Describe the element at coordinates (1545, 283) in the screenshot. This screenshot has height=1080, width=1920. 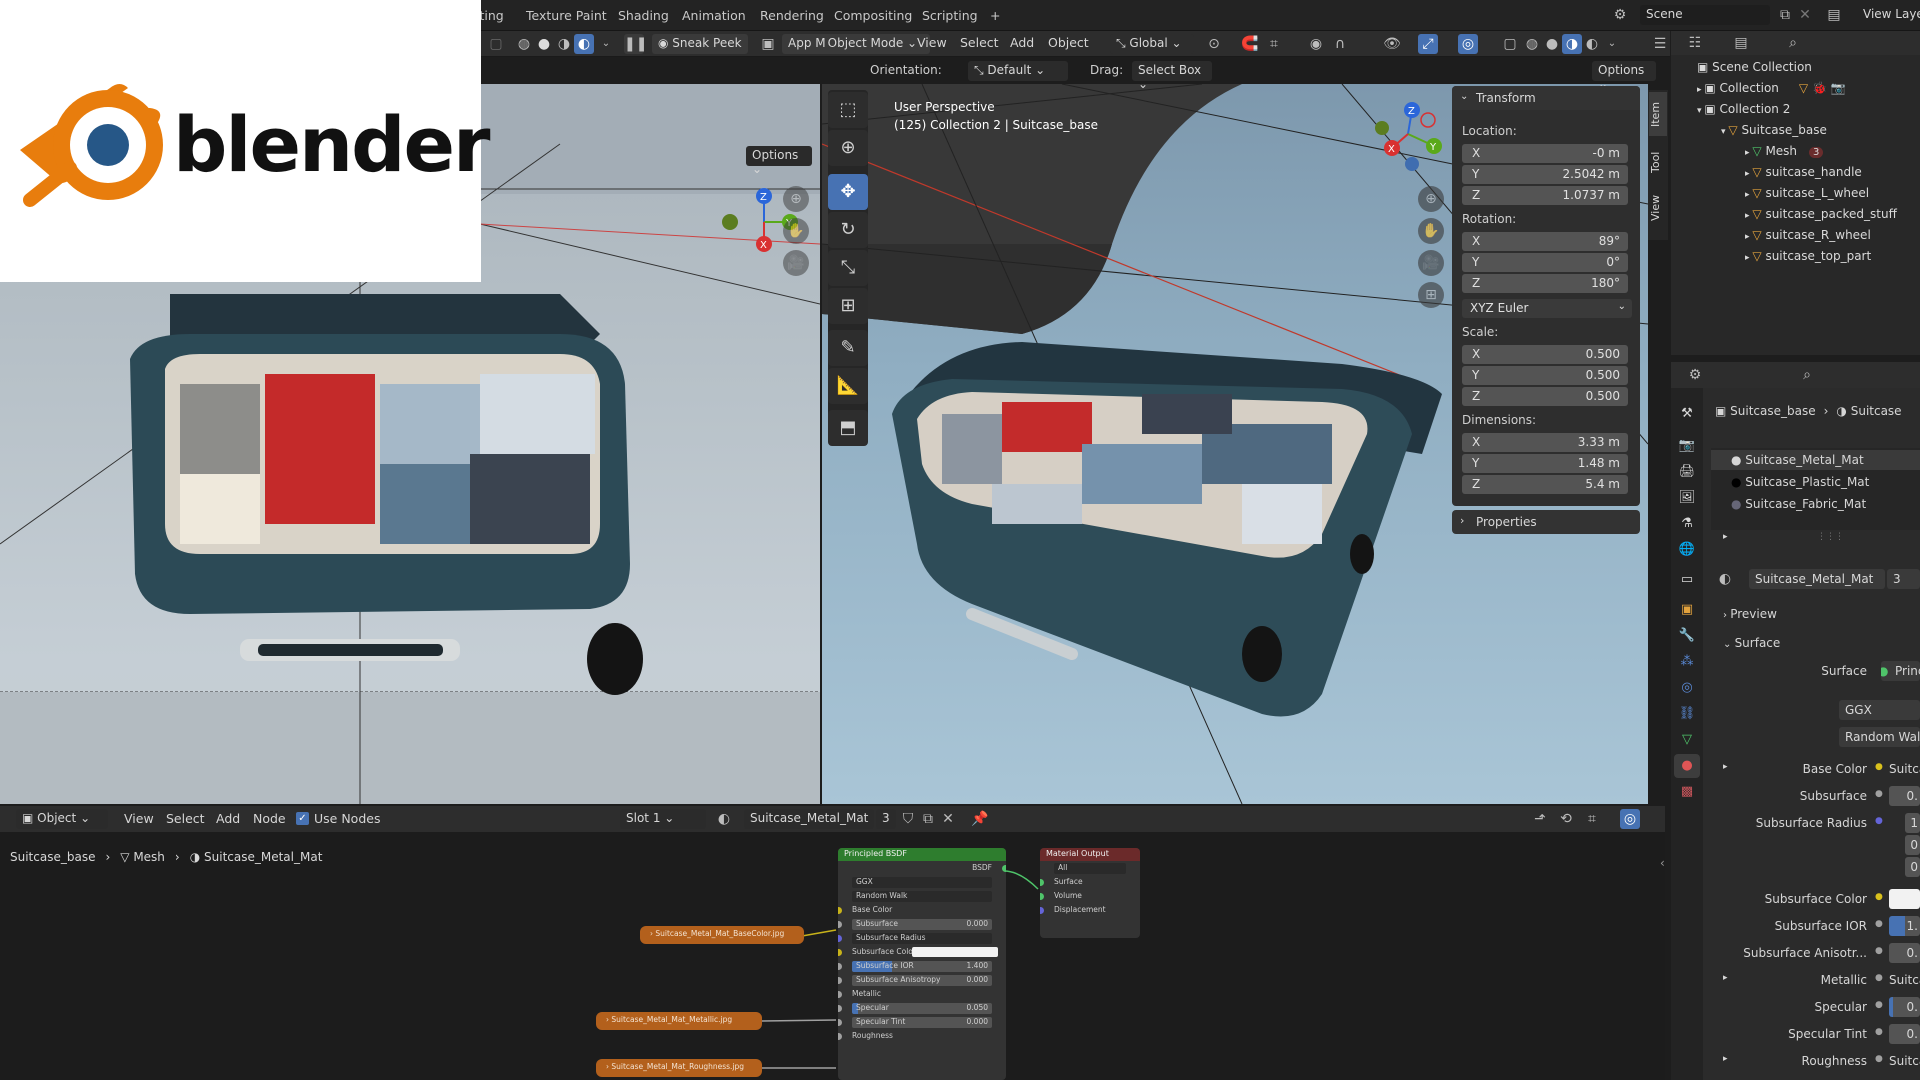
I see `rotation-z-field: Z 180°` at that location.